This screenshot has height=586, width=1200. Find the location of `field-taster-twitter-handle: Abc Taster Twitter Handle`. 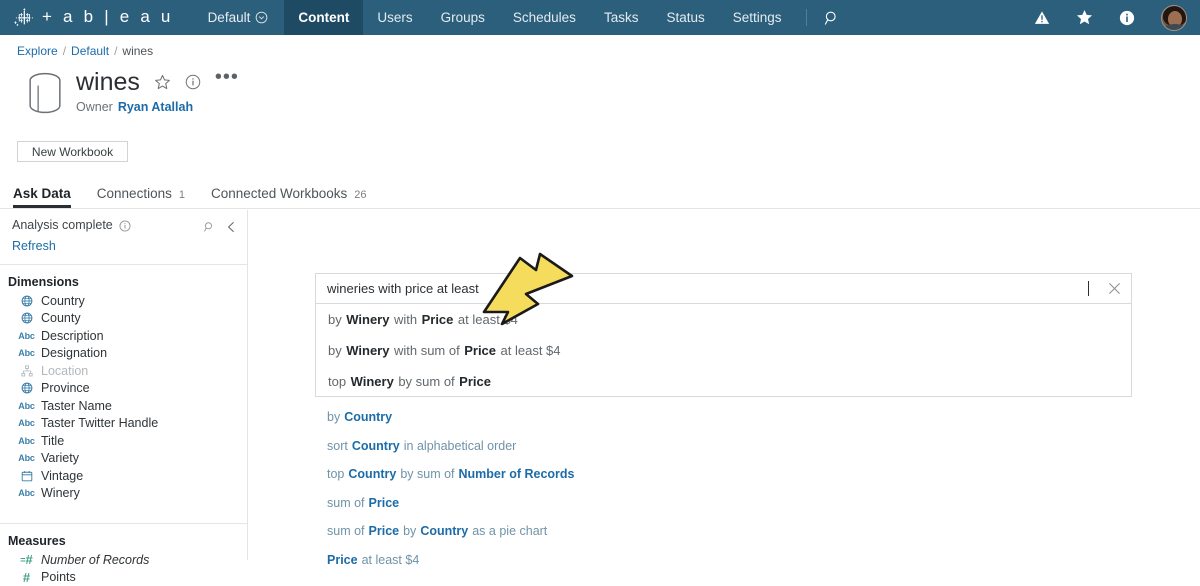

field-taster-twitter-handle: Abc Taster Twitter Handle is located at coordinates (123, 424).